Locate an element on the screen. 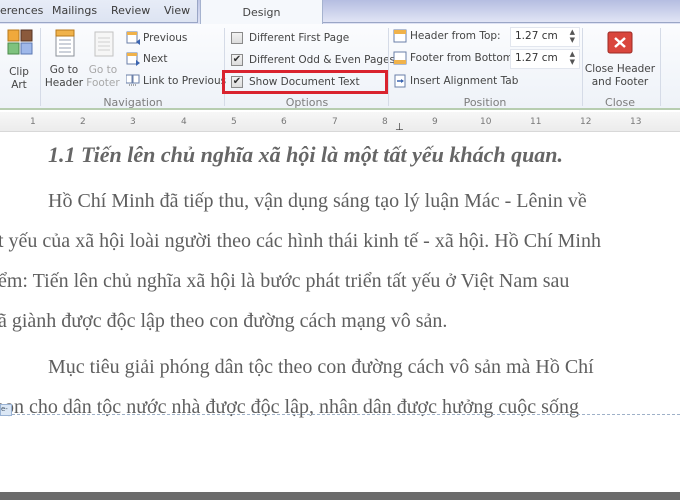 Image resolution: width=680 pixels, height=500 pixels. highlight-box is located at coordinates (305, 82).